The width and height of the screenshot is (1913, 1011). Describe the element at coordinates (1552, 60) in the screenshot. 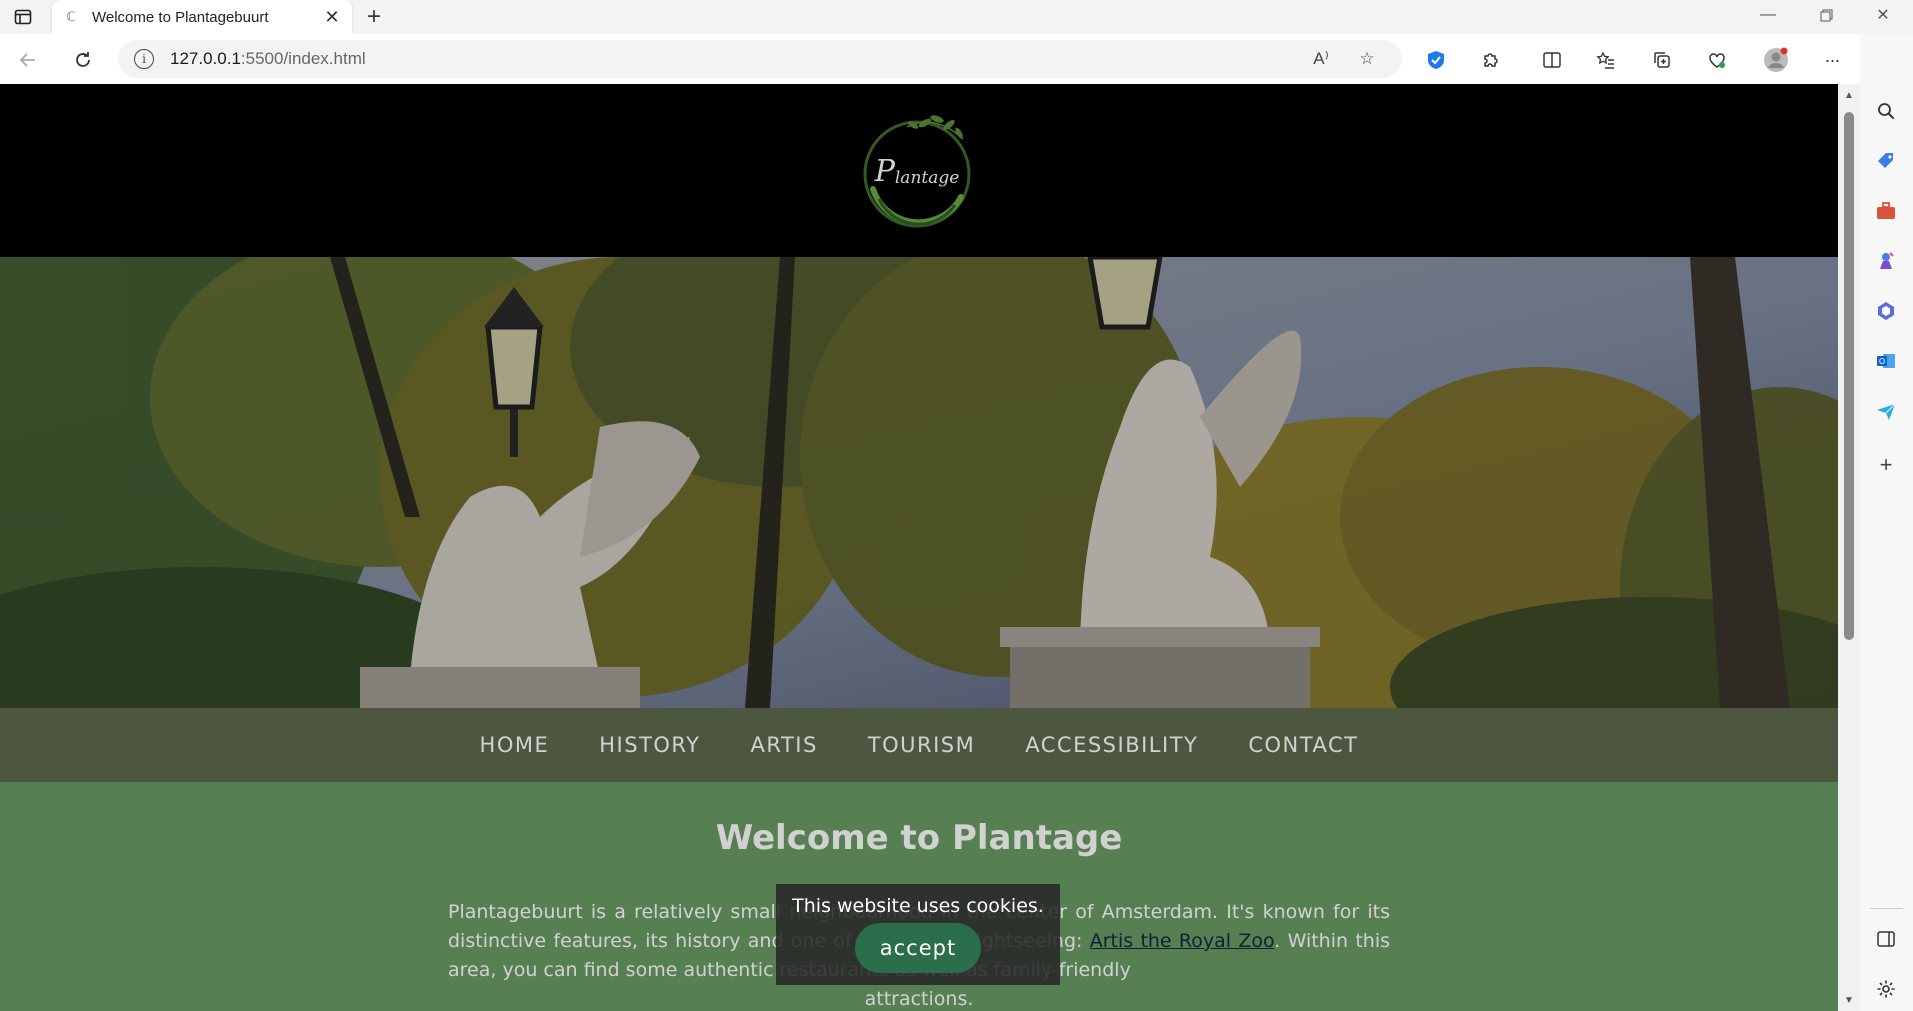

I see `split-screen-icon` at that location.